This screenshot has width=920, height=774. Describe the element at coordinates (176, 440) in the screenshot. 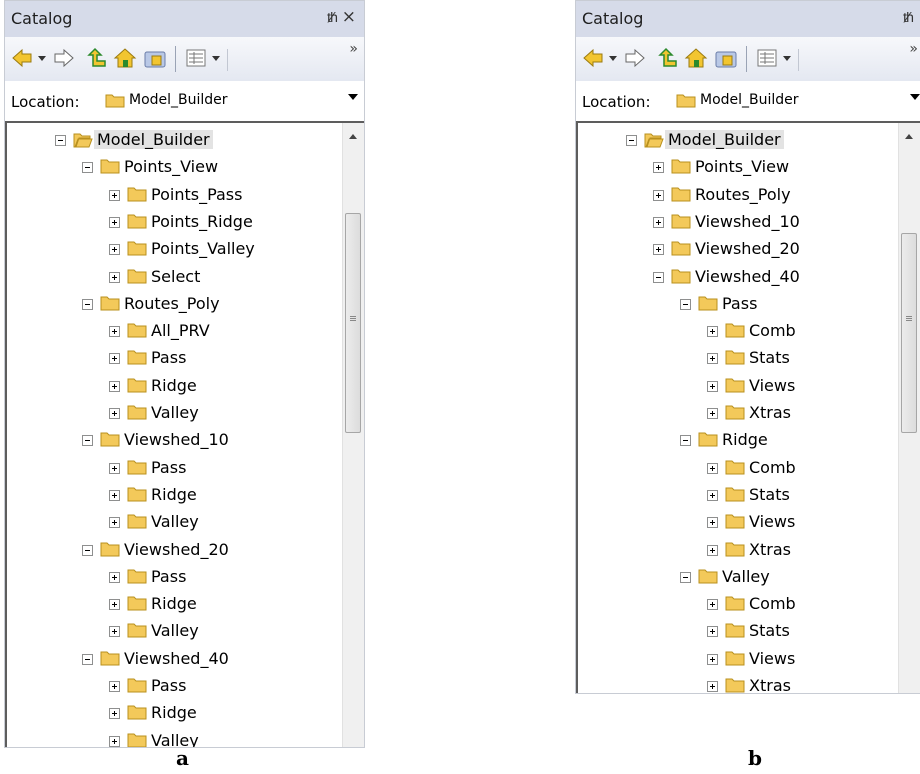

I see `tree-node-label: Viewshed_10` at that location.